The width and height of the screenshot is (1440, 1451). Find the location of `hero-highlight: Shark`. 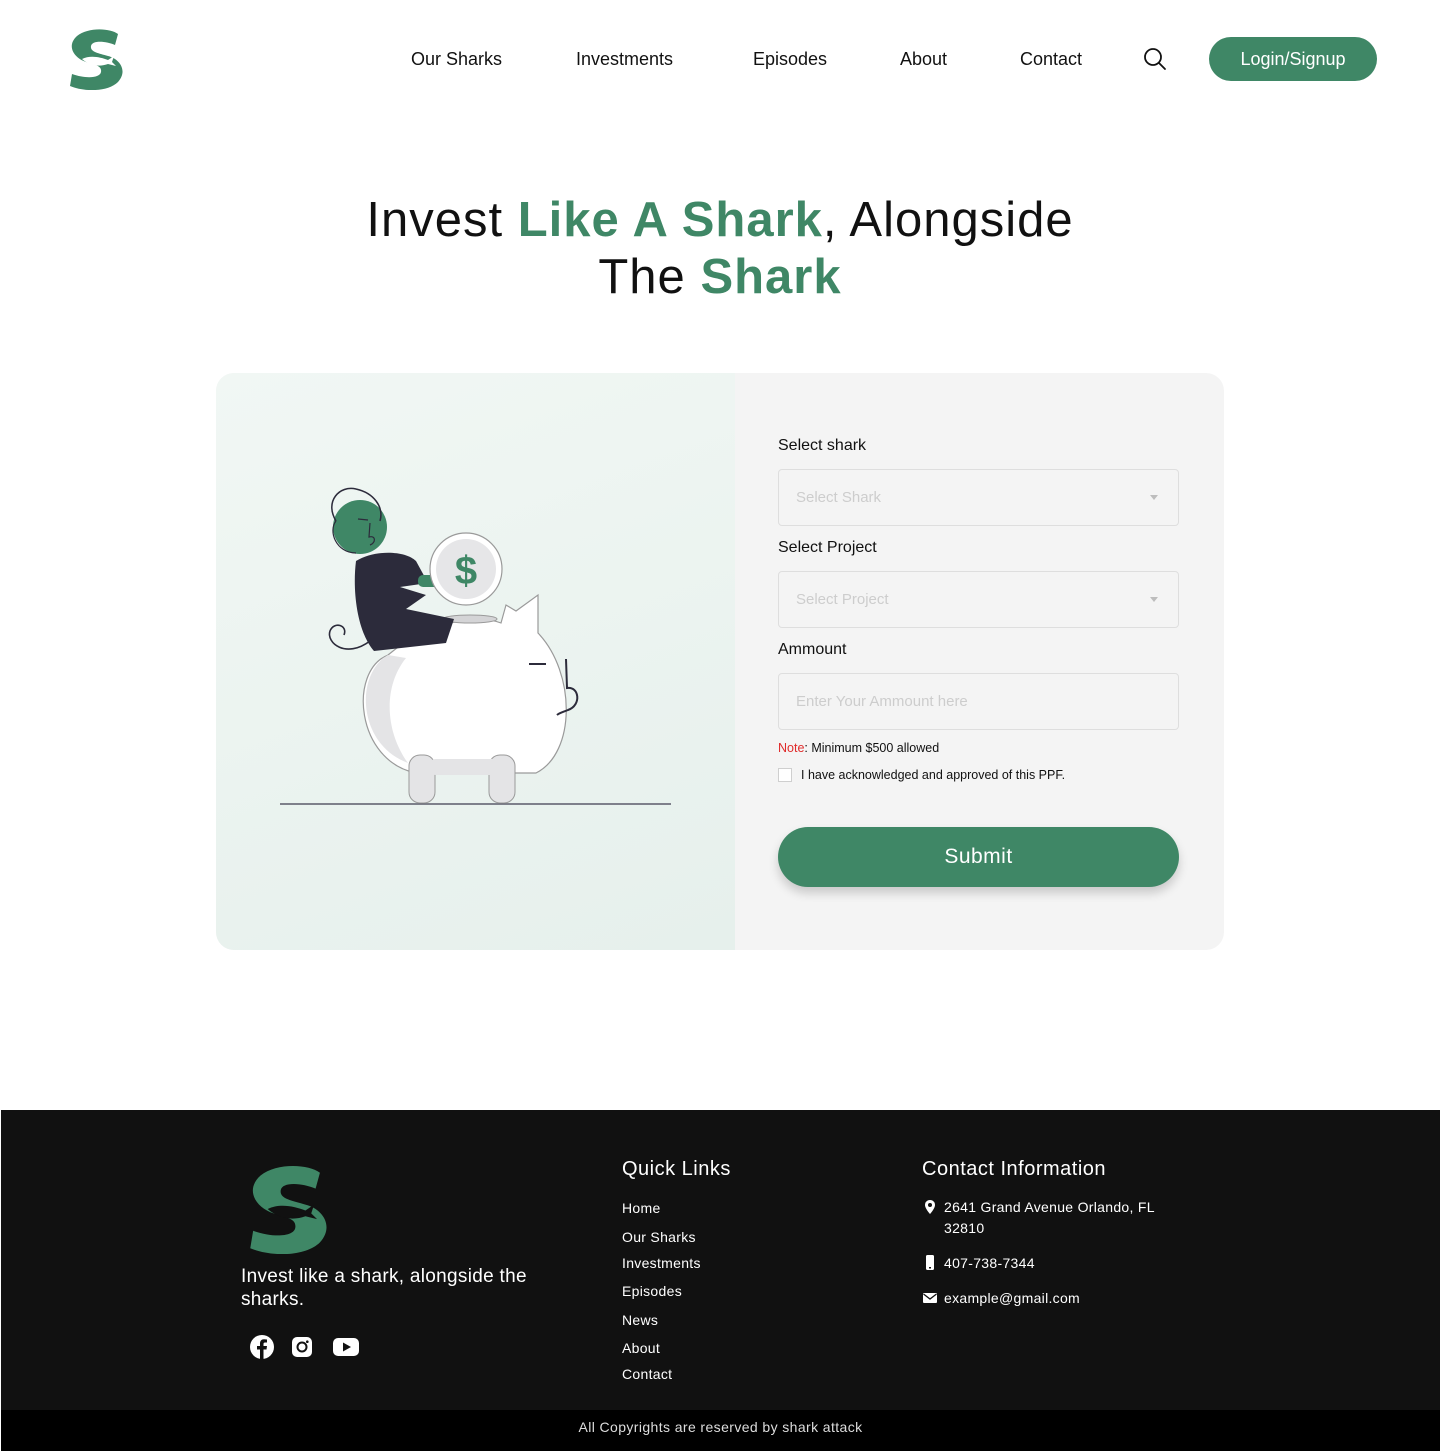

hero-highlight: Shark is located at coordinates (771, 277).